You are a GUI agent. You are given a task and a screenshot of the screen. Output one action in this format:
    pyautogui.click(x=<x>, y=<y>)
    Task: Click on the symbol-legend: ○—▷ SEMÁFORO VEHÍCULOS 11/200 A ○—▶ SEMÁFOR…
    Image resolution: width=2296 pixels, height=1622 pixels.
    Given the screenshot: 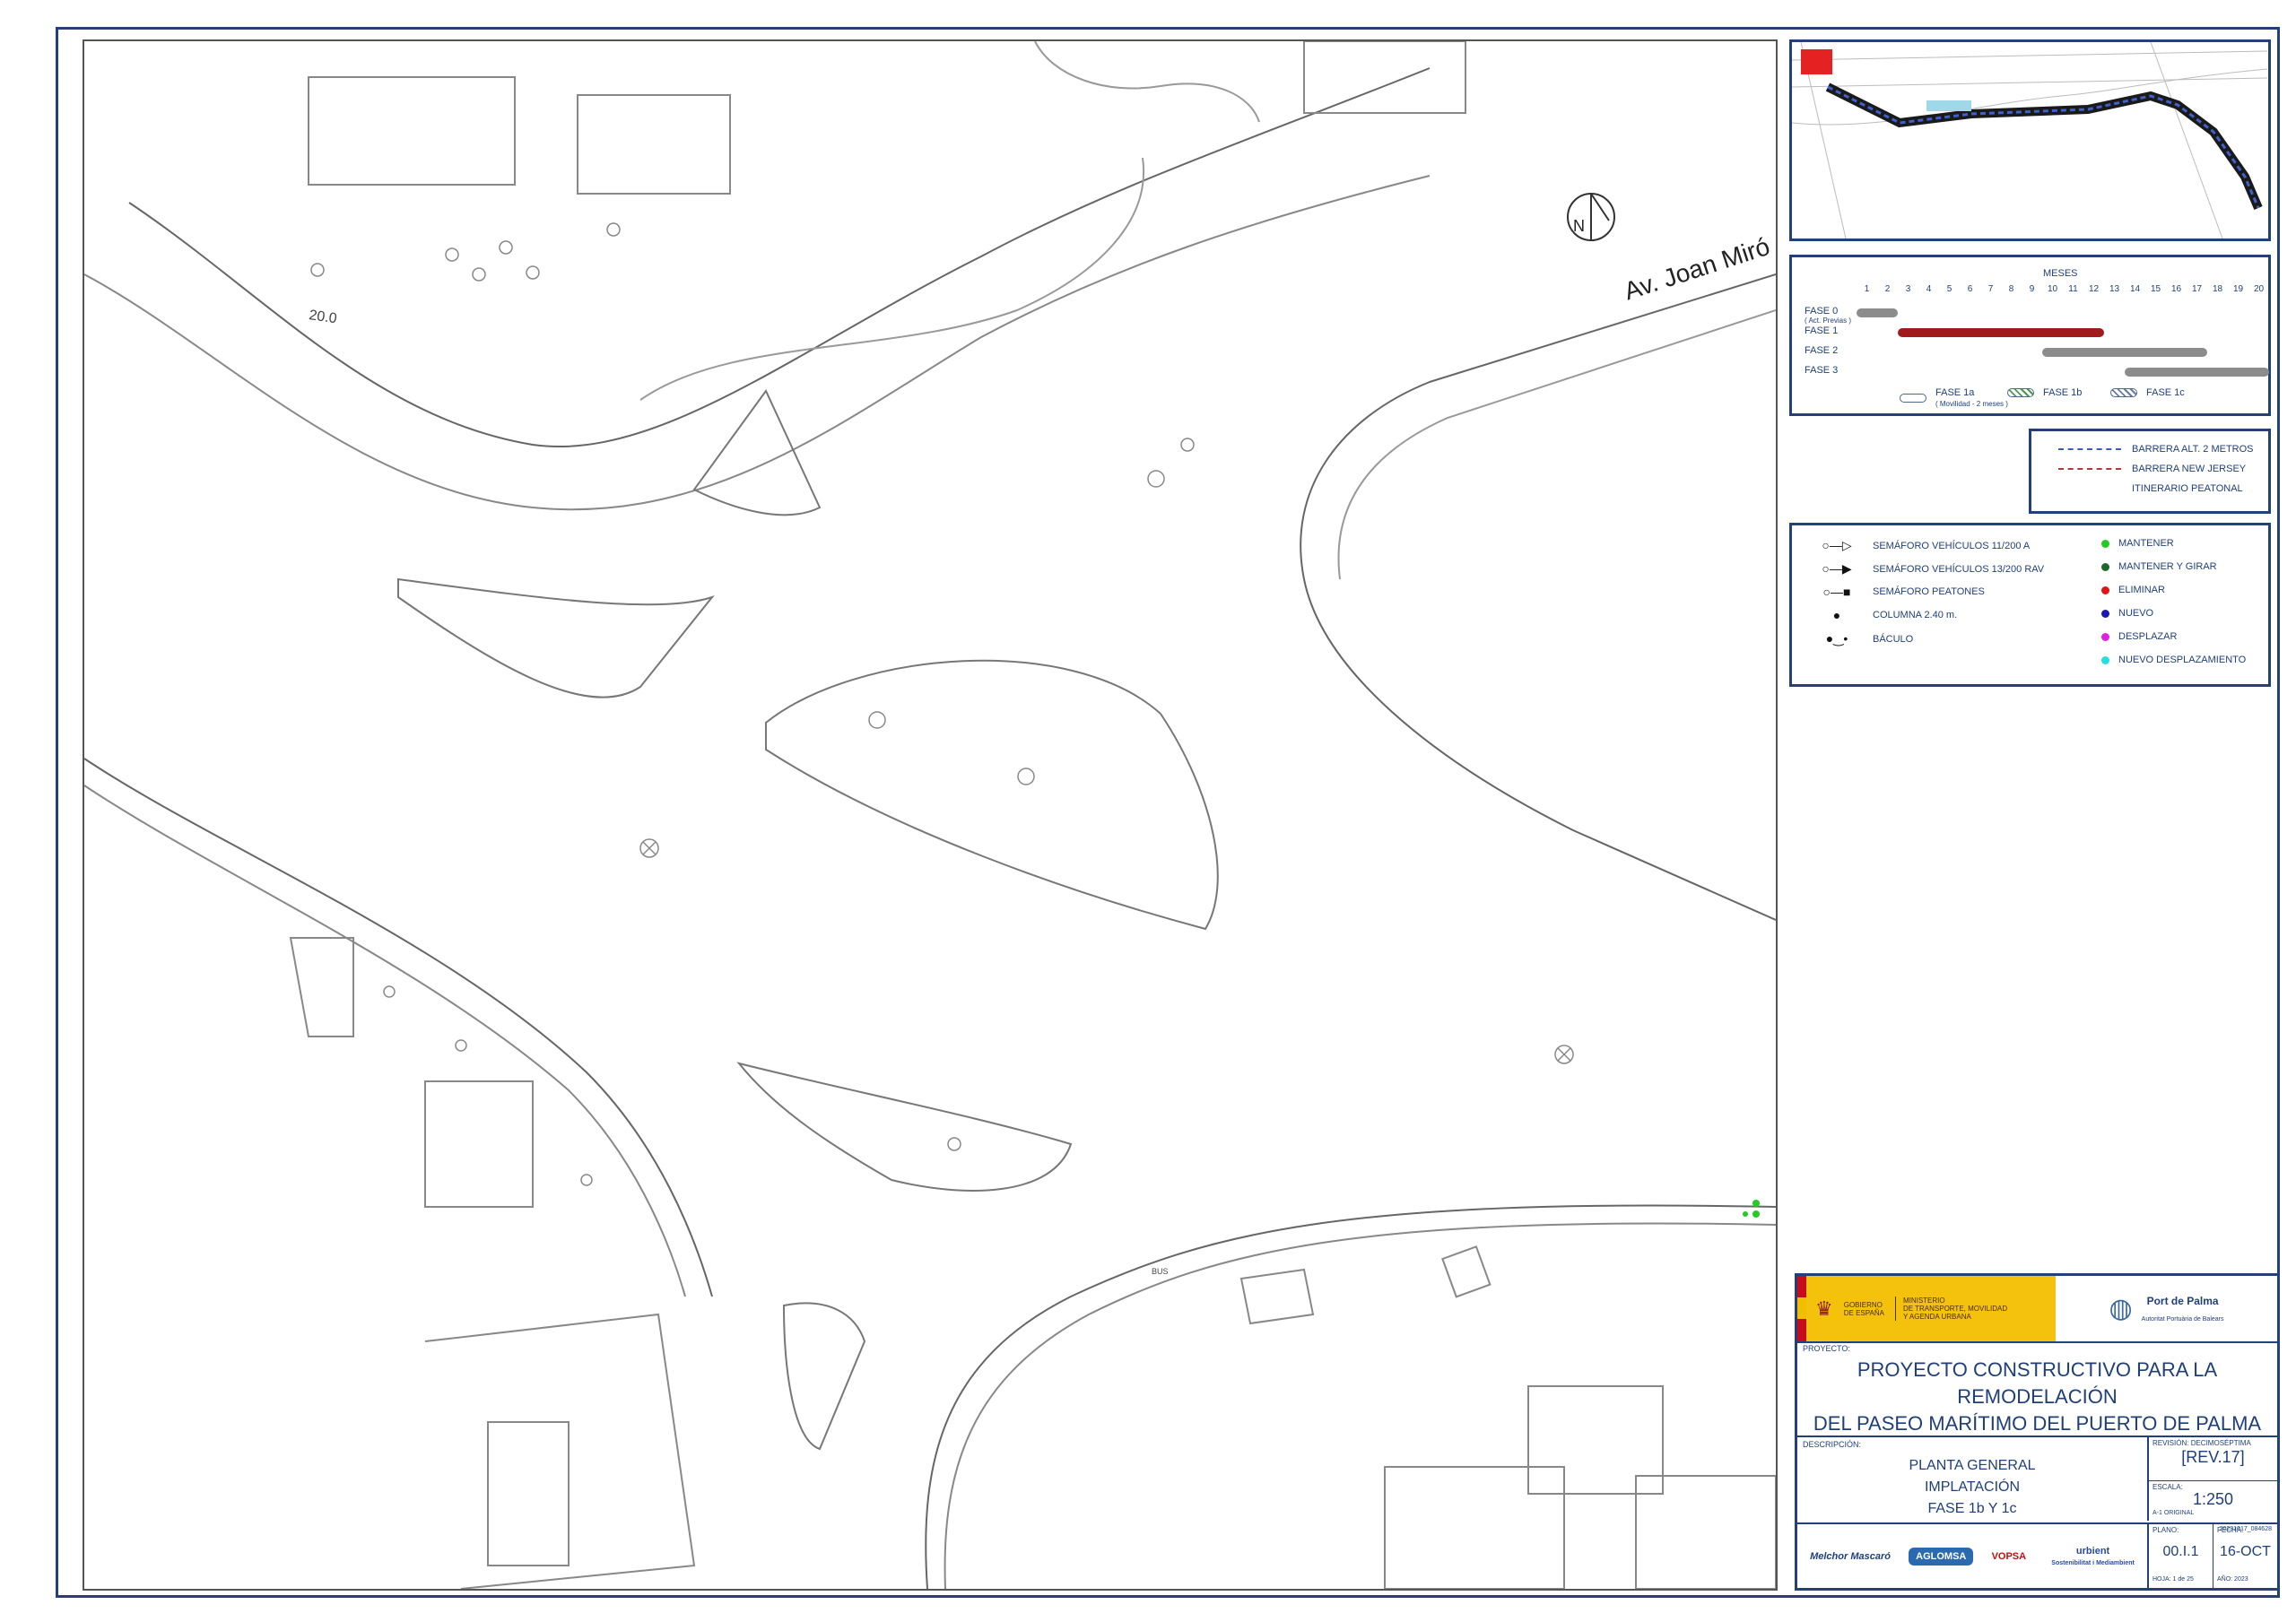 What is the action you would take?
    pyautogui.click(x=2030, y=605)
    